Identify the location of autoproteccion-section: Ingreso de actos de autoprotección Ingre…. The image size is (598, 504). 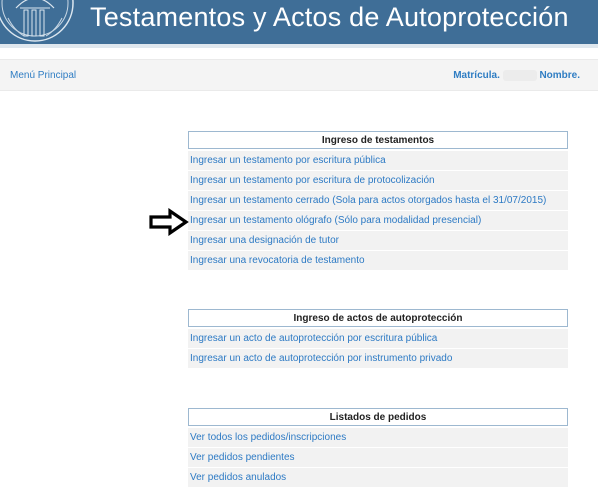
(378, 338).